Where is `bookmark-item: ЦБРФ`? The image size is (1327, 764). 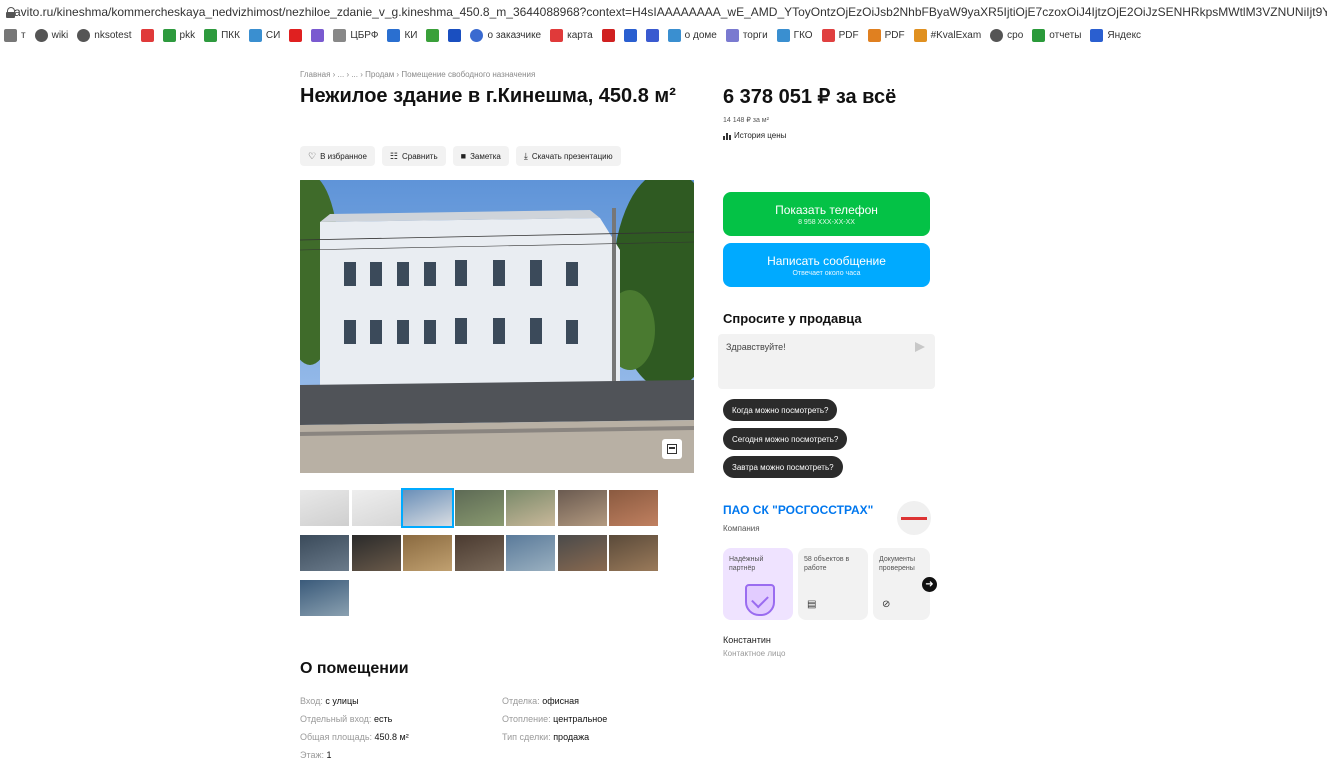
bookmark-item: ЦБРФ is located at coordinates (355, 35).